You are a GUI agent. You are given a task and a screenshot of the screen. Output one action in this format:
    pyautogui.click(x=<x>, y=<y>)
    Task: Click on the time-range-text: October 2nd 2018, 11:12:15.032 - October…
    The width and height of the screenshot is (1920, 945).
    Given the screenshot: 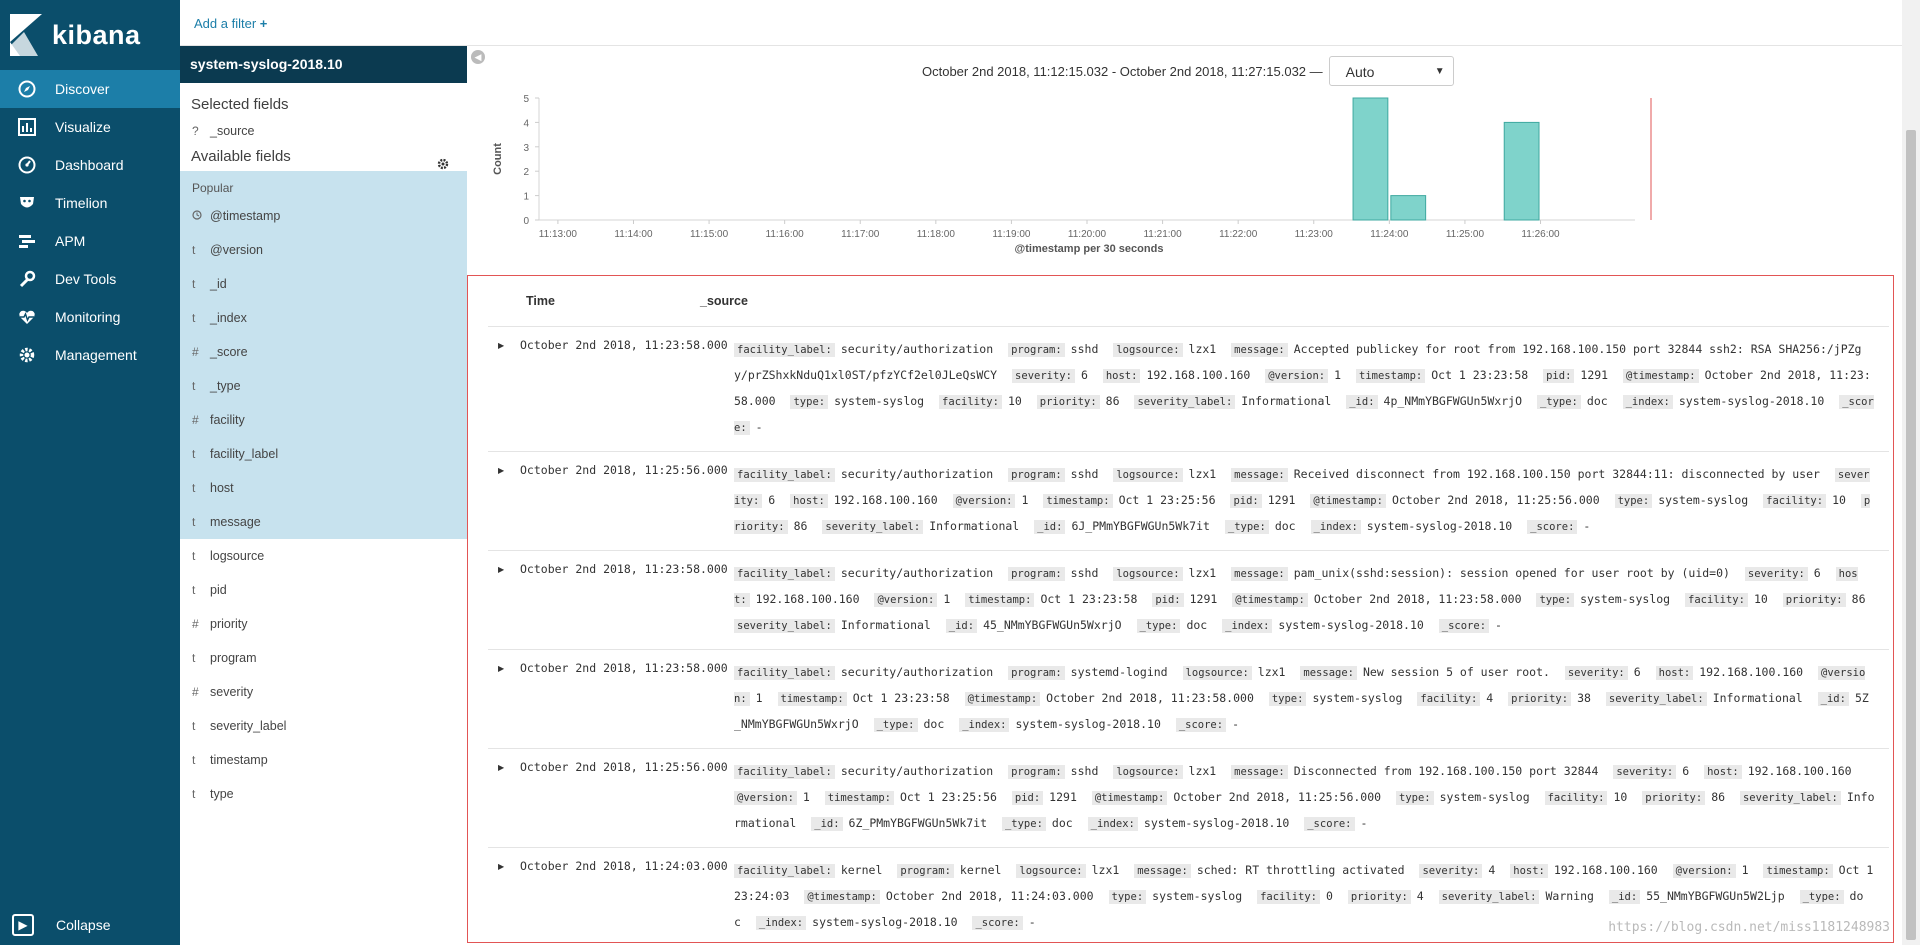 What is the action you would take?
    pyautogui.click(x=1122, y=71)
    